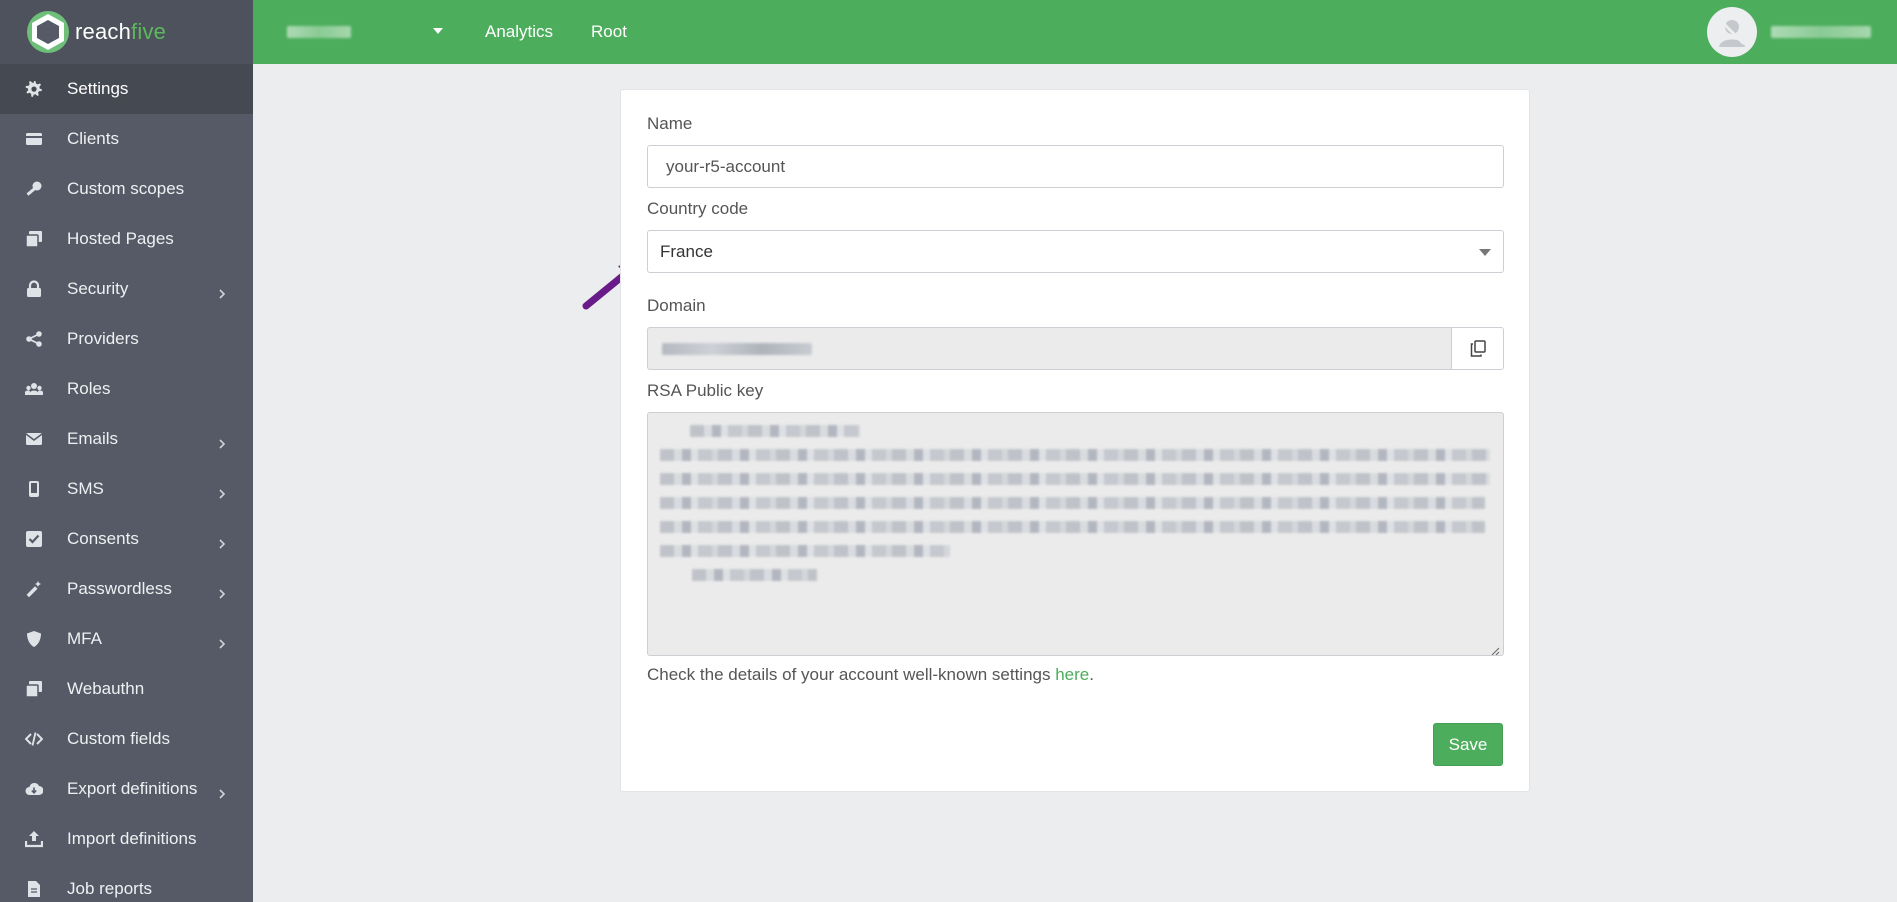 The width and height of the screenshot is (1897, 902). What do you see at coordinates (1495, 649) in the screenshot?
I see `resize-handle-icon` at bounding box center [1495, 649].